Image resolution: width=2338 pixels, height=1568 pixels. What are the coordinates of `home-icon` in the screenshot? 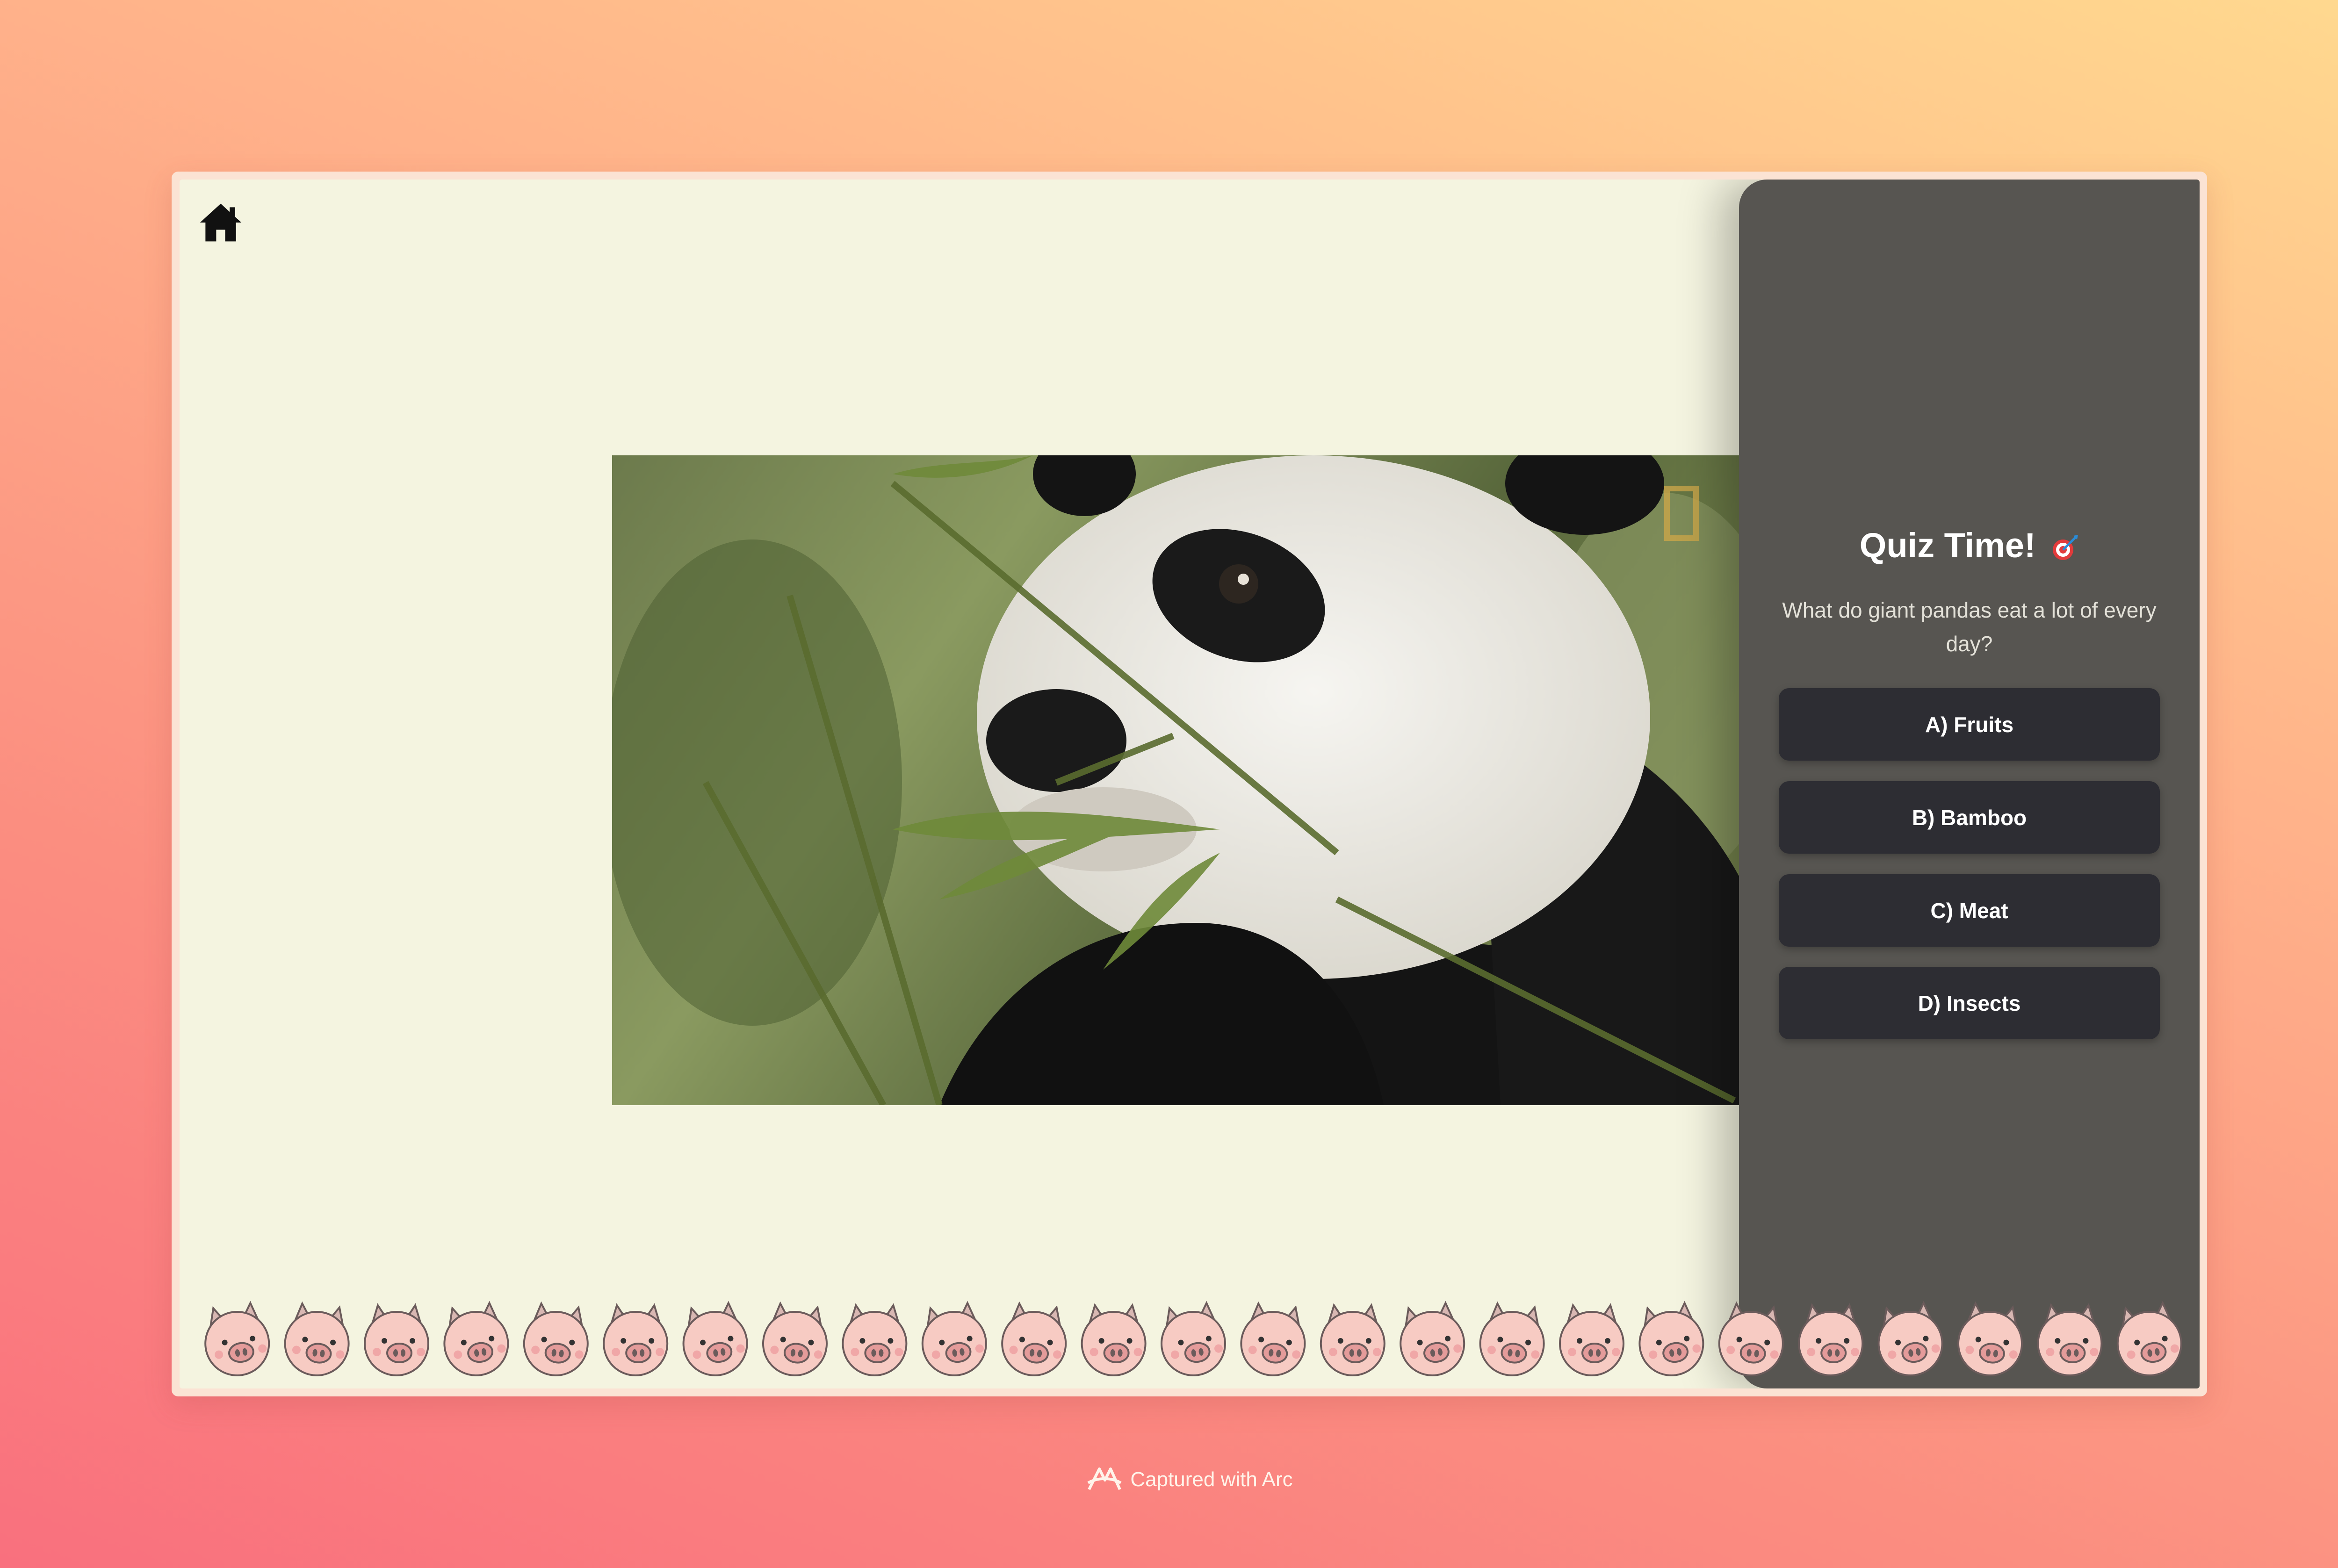 It's located at (221, 222).